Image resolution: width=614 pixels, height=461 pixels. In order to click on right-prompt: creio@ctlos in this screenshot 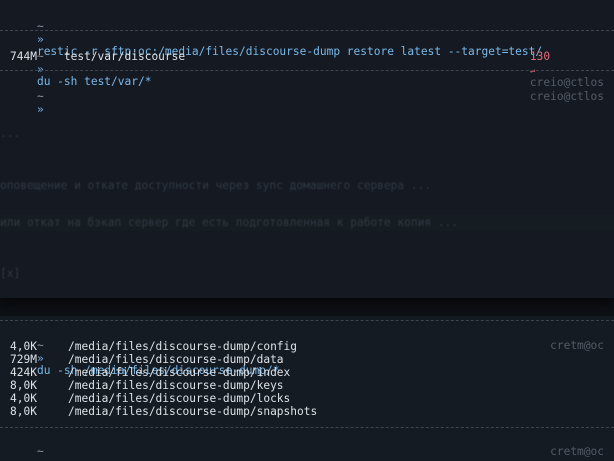, I will do `click(553, 90)`.